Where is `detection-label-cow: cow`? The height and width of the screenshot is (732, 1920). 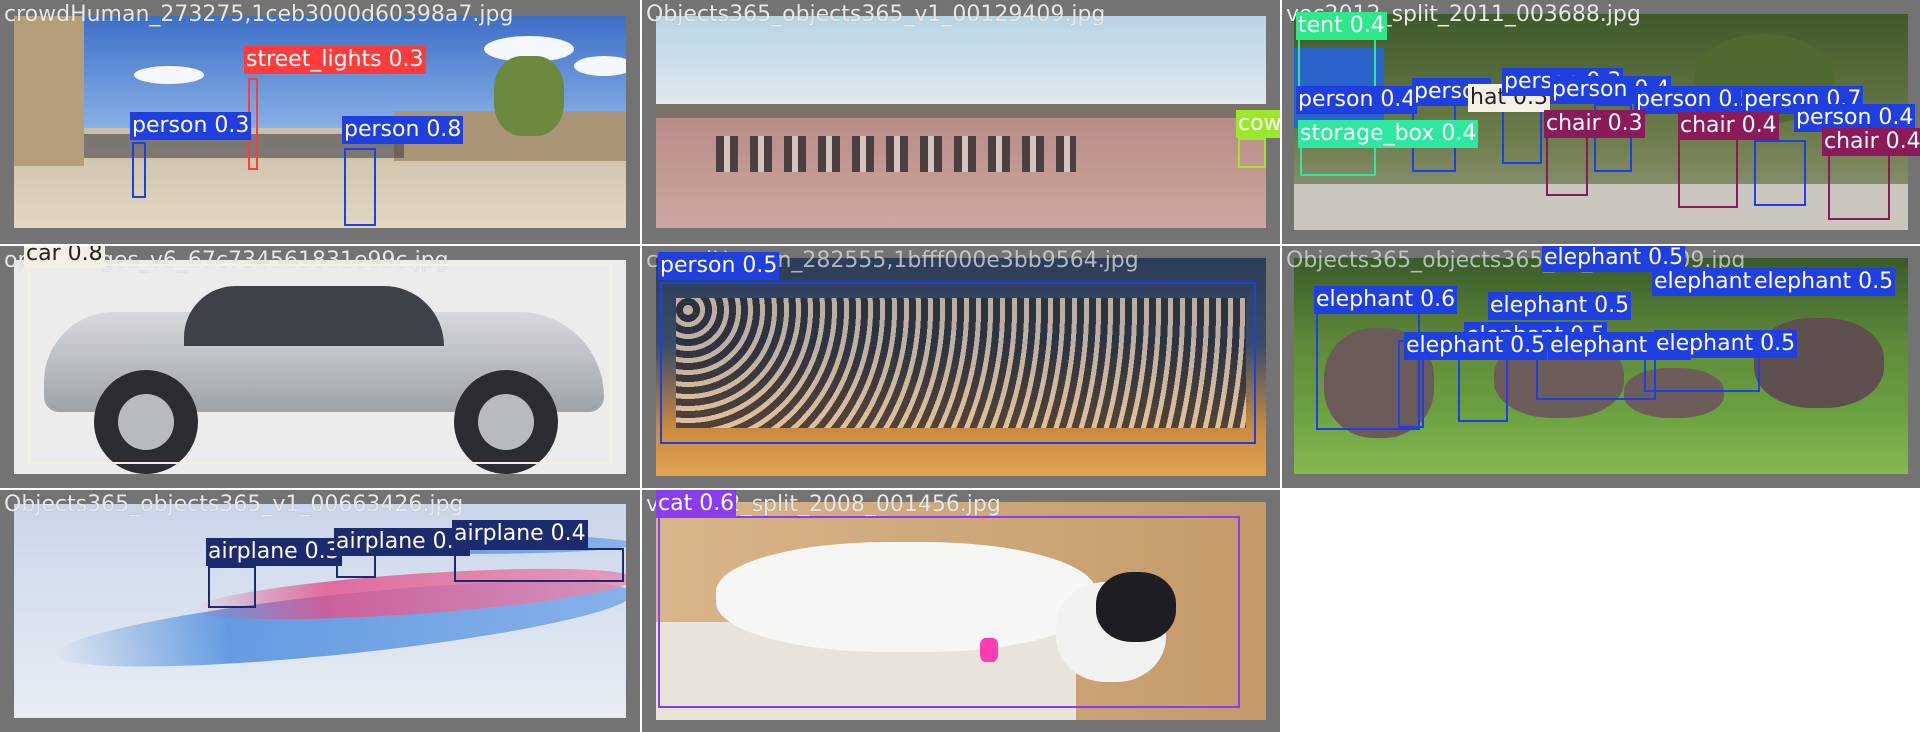 detection-label-cow: cow is located at coordinates (1258, 124).